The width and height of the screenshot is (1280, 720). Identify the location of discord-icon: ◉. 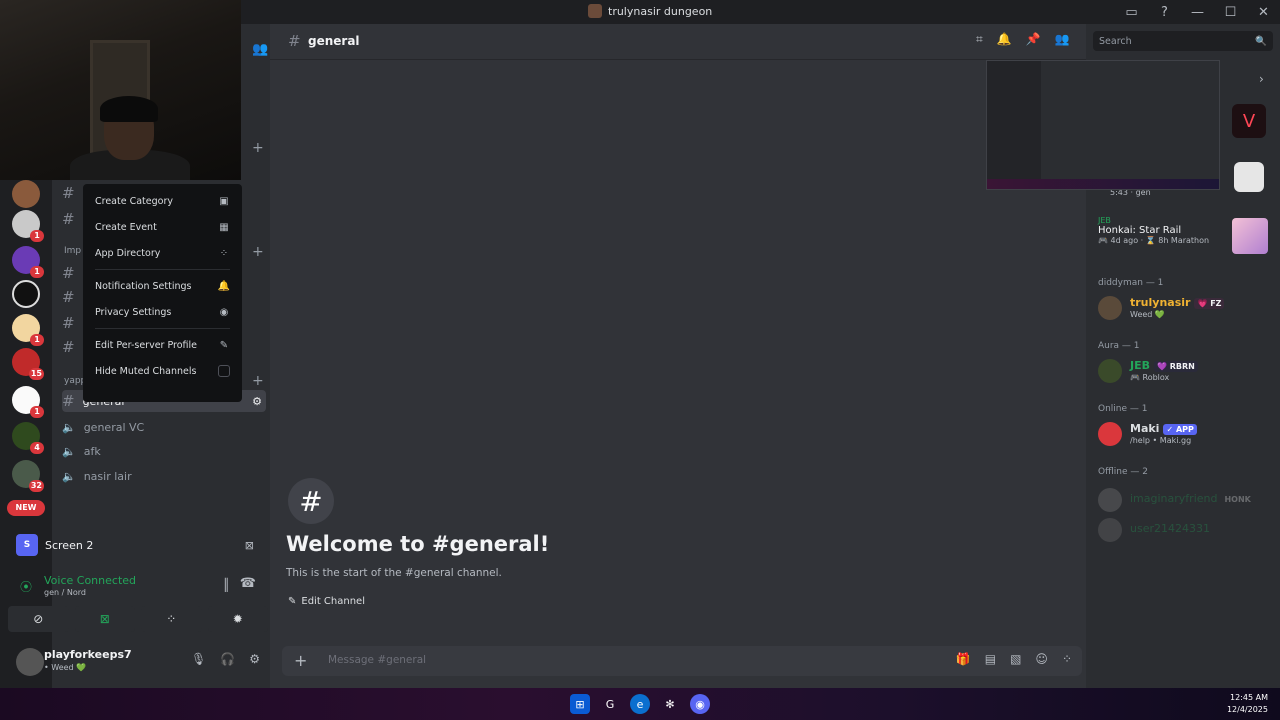
(700, 704).